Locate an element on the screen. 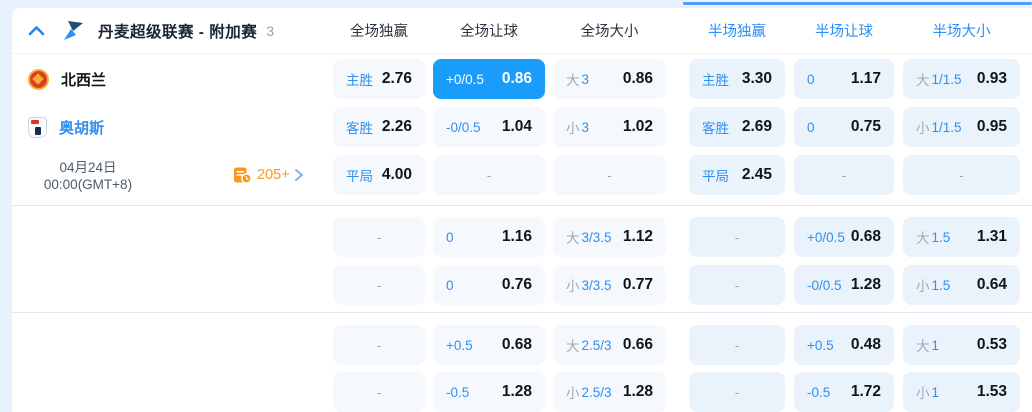  odds-cell: 主胜 3.30 is located at coordinates (737, 79).